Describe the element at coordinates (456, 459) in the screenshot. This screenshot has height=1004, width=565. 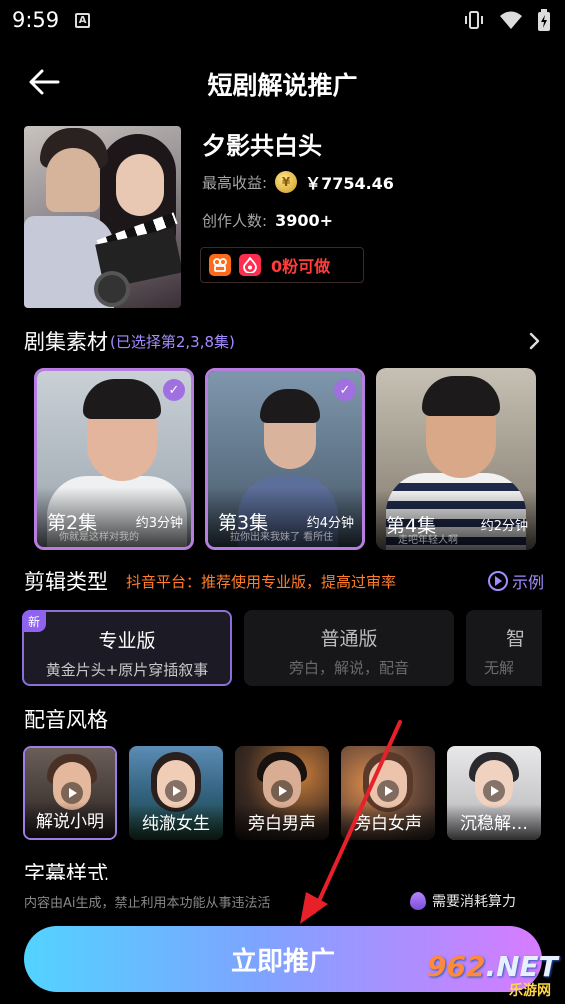
I see `episode-card: 走吧年轻人啊 第4集 约2分钟` at that location.